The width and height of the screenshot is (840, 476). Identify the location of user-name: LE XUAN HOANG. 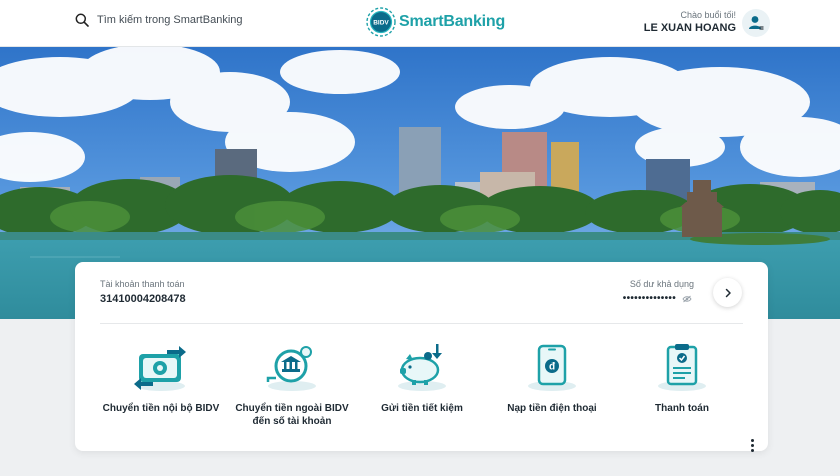
(689, 28).